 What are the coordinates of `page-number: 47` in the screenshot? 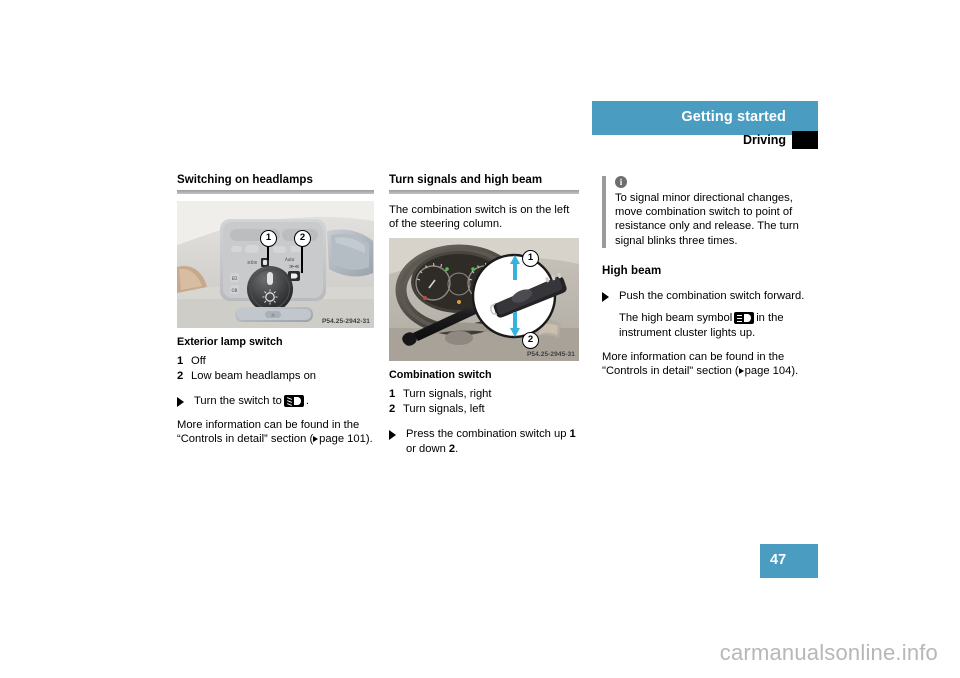 It's located at (778, 560).